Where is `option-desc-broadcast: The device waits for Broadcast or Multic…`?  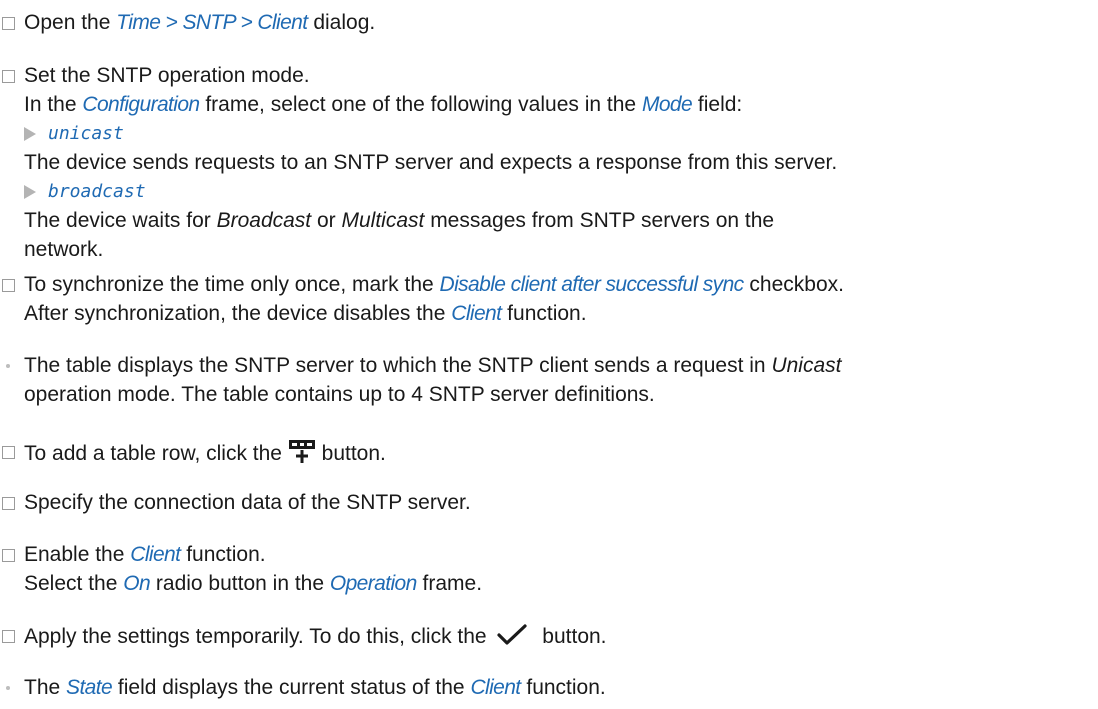
option-desc-broadcast: The device waits for Broadcast or Multic… is located at coordinates (399, 220).